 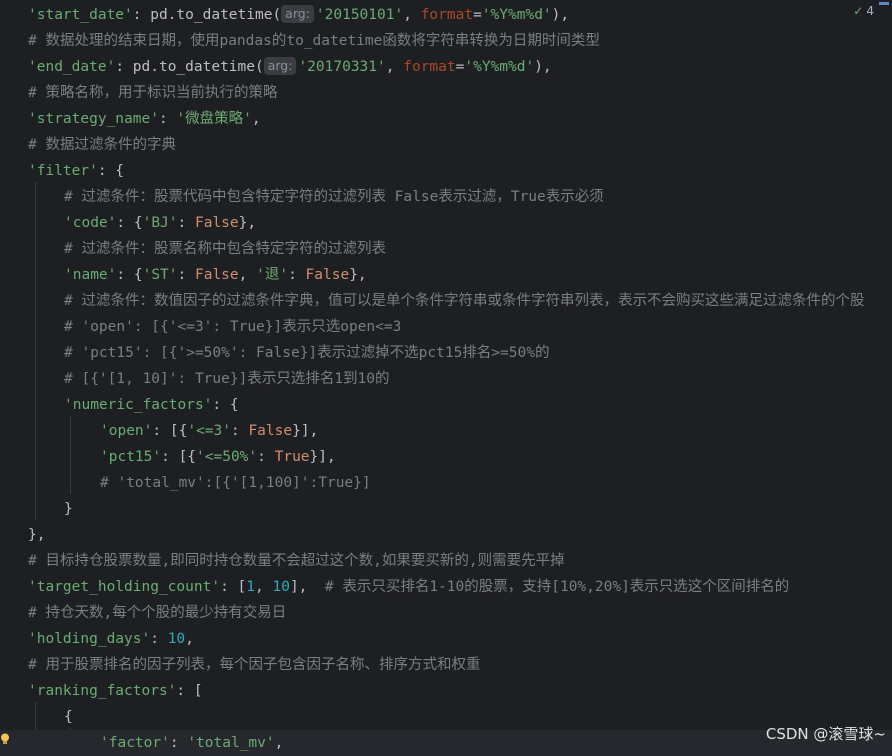 I want to click on code-line: 'numeric_factors': {, so click(x=446, y=405).